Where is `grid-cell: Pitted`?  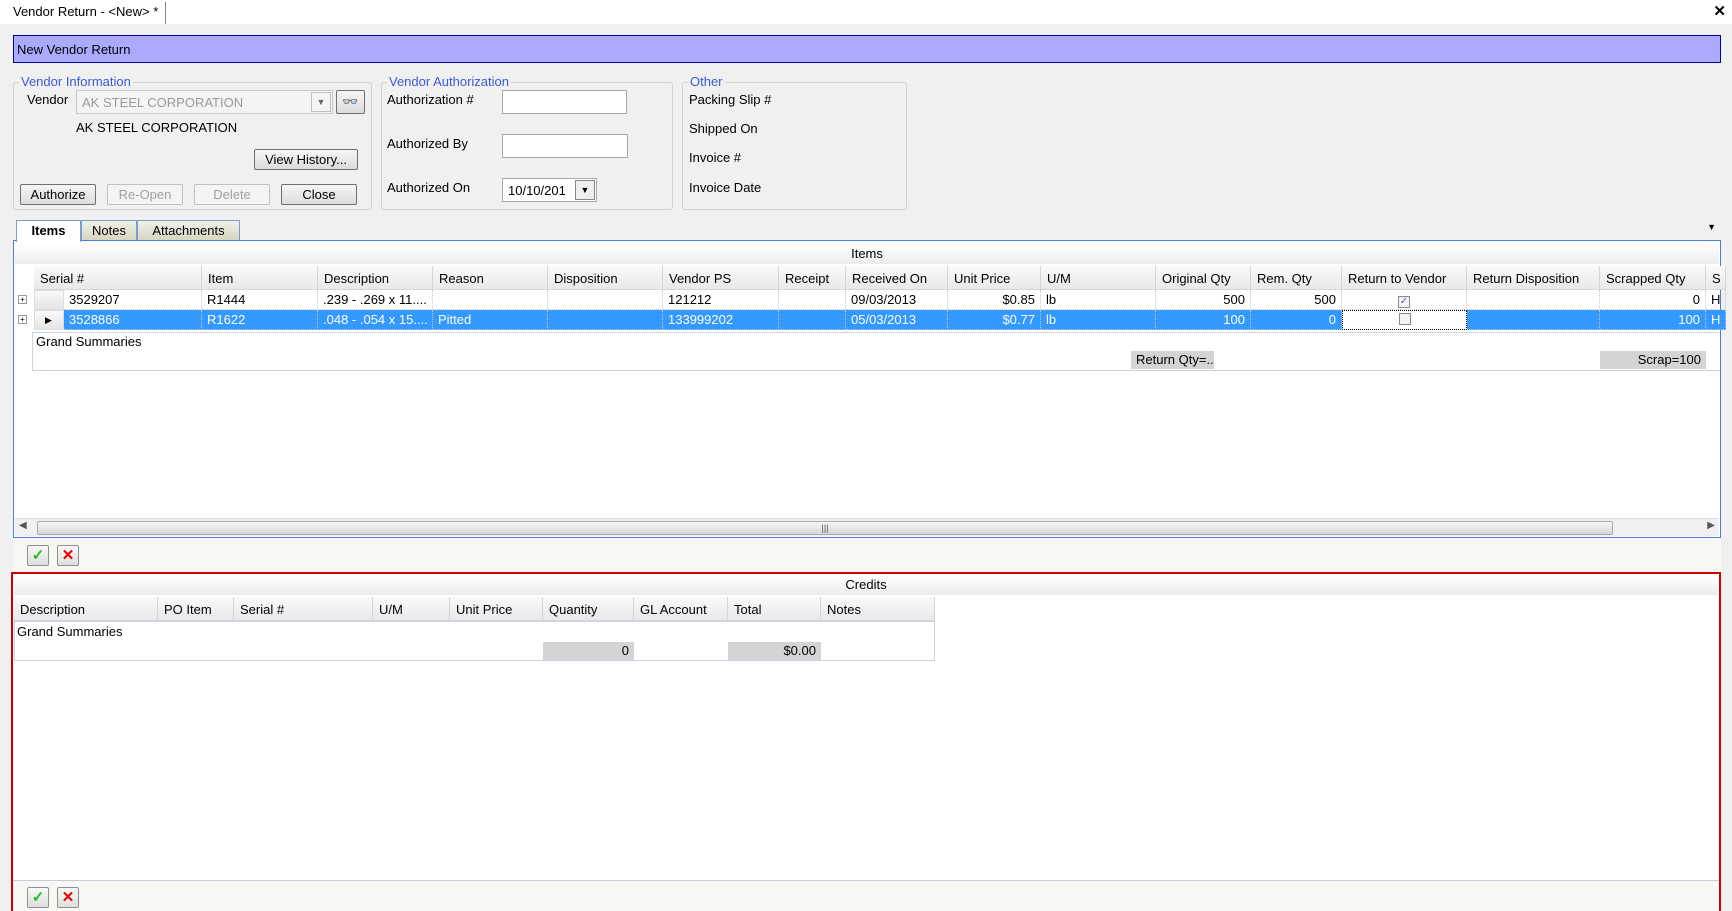
grid-cell: Pitted is located at coordinates (490, 320).